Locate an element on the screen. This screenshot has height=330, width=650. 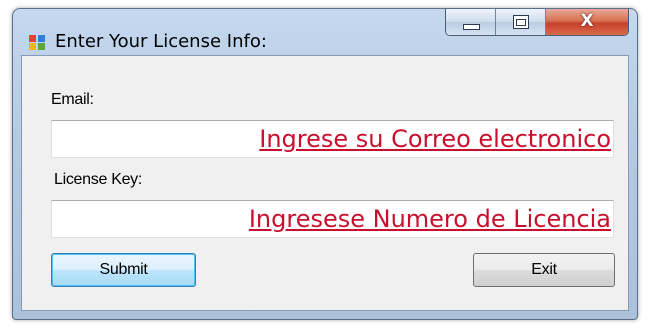
license-key-field: Ingresese Numero de Licencia is located at coordinates (332, 219).